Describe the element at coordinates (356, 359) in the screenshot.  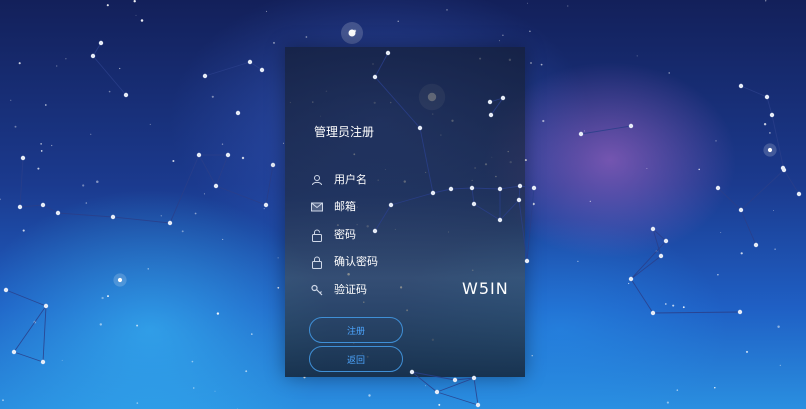
I see `back-button: 返回` at that location.